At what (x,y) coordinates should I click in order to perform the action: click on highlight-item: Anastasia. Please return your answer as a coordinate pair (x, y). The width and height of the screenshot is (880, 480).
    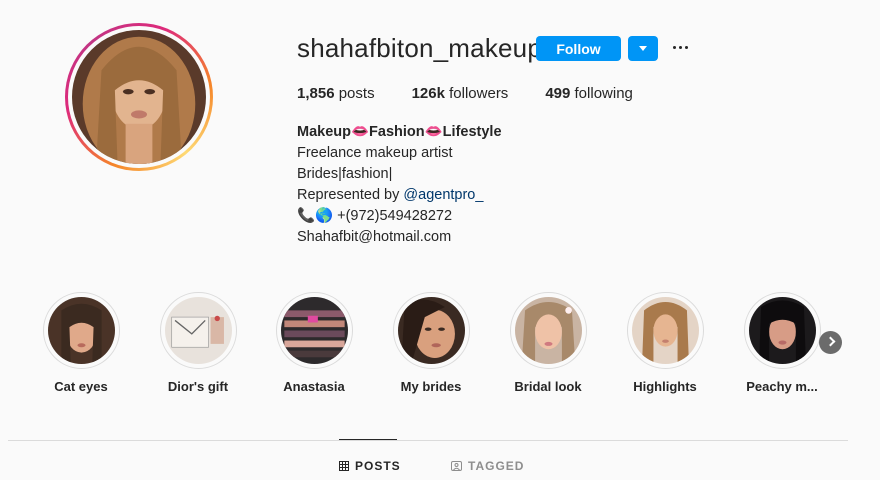
    Looking at the image, I should click on (314, 343).